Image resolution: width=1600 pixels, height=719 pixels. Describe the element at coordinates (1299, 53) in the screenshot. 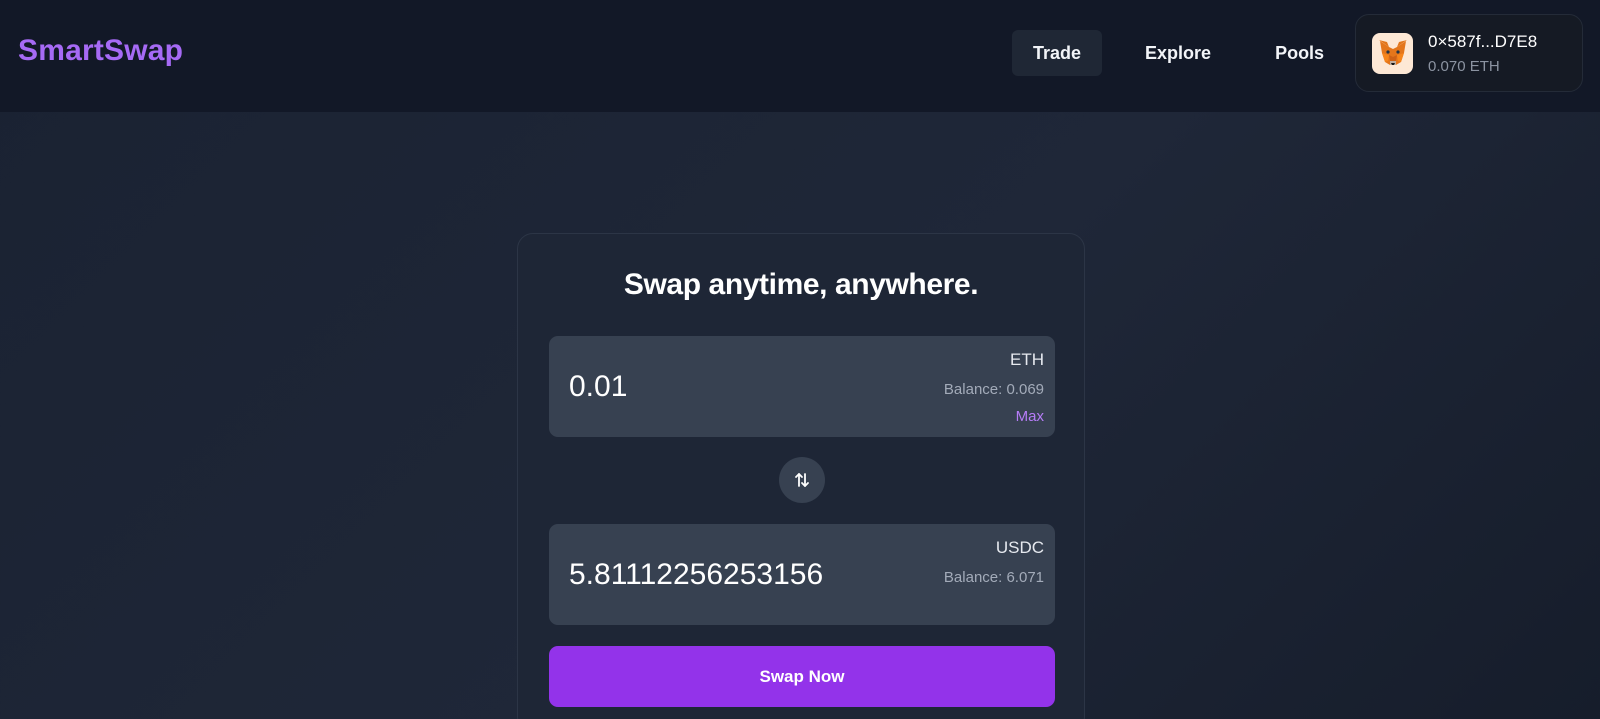

I see `nav-pools: Pools` at that location.